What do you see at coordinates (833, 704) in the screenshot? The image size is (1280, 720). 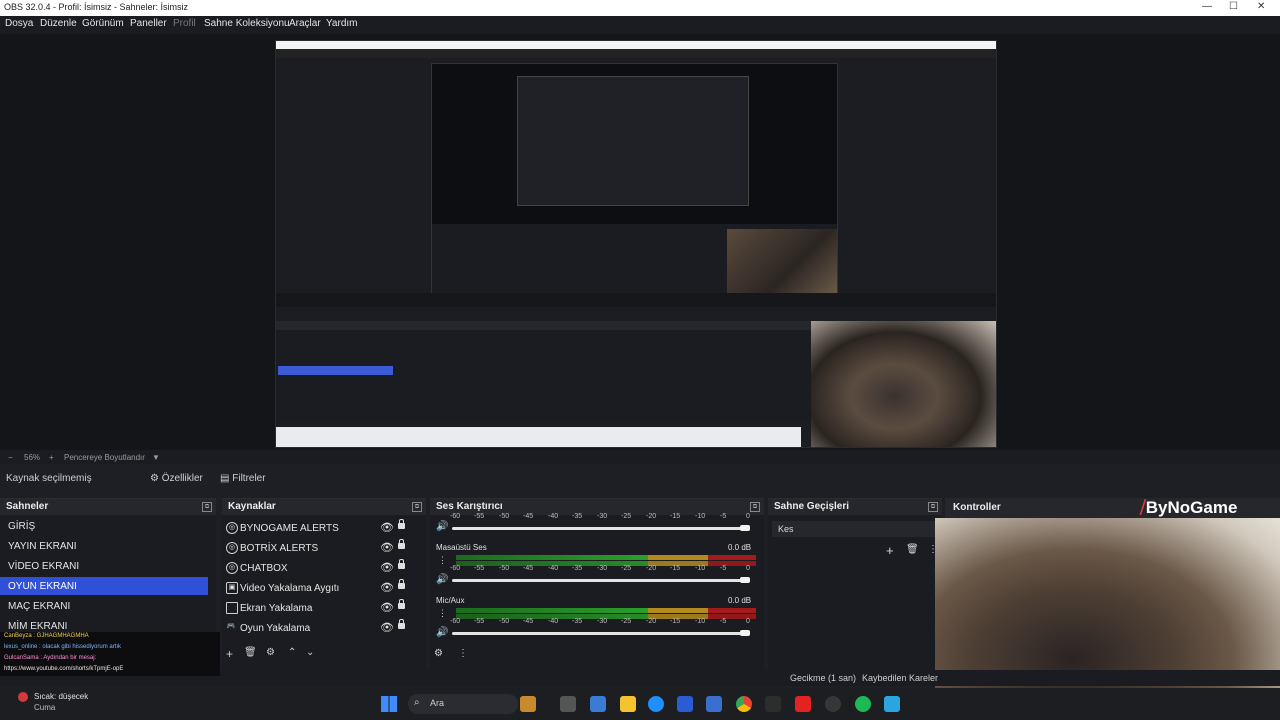 I see `obs-icon` at bounding box center [833, 704].